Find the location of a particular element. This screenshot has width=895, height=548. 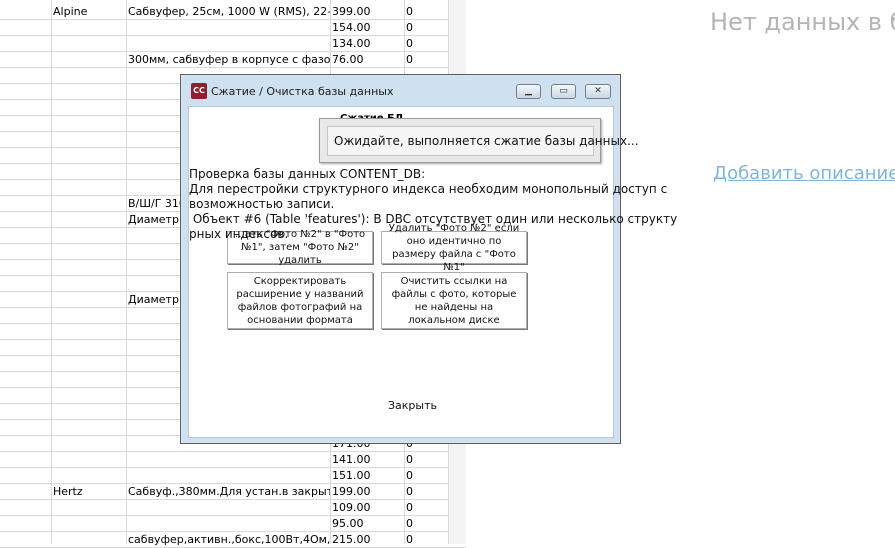

maximize-button: ▭ is located at coordinates (563, 91).